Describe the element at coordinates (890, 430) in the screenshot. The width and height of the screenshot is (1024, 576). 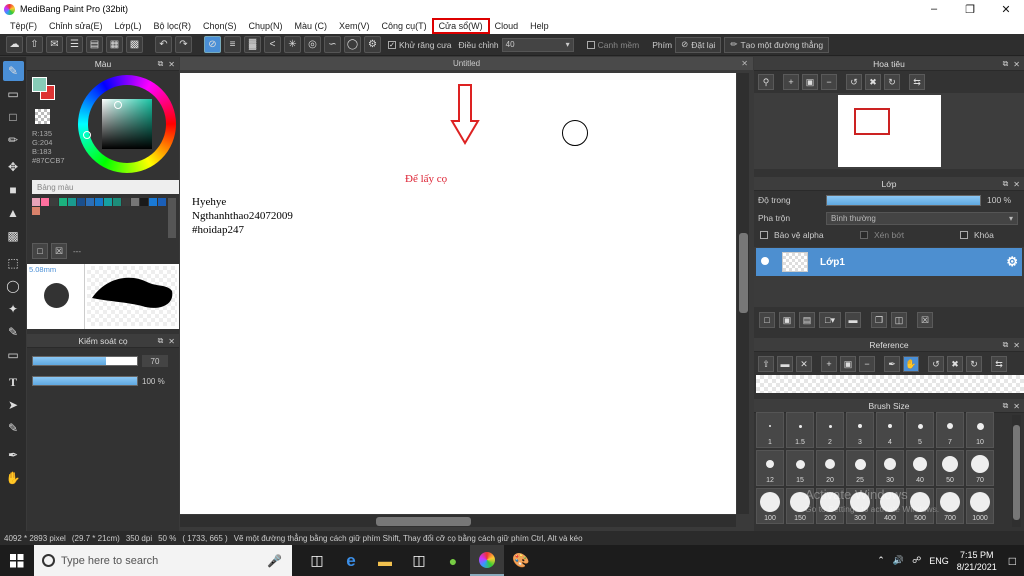
I see `brush-size-cell: 4` at that location.